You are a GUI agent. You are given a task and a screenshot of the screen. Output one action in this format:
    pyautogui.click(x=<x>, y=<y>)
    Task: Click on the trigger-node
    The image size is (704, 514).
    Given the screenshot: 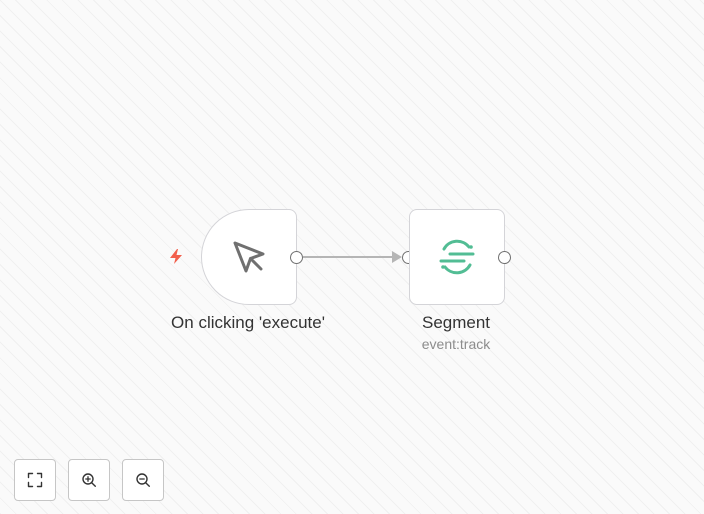 What is the action you would take?
    pyautogui.click(x=249, y=257)
    